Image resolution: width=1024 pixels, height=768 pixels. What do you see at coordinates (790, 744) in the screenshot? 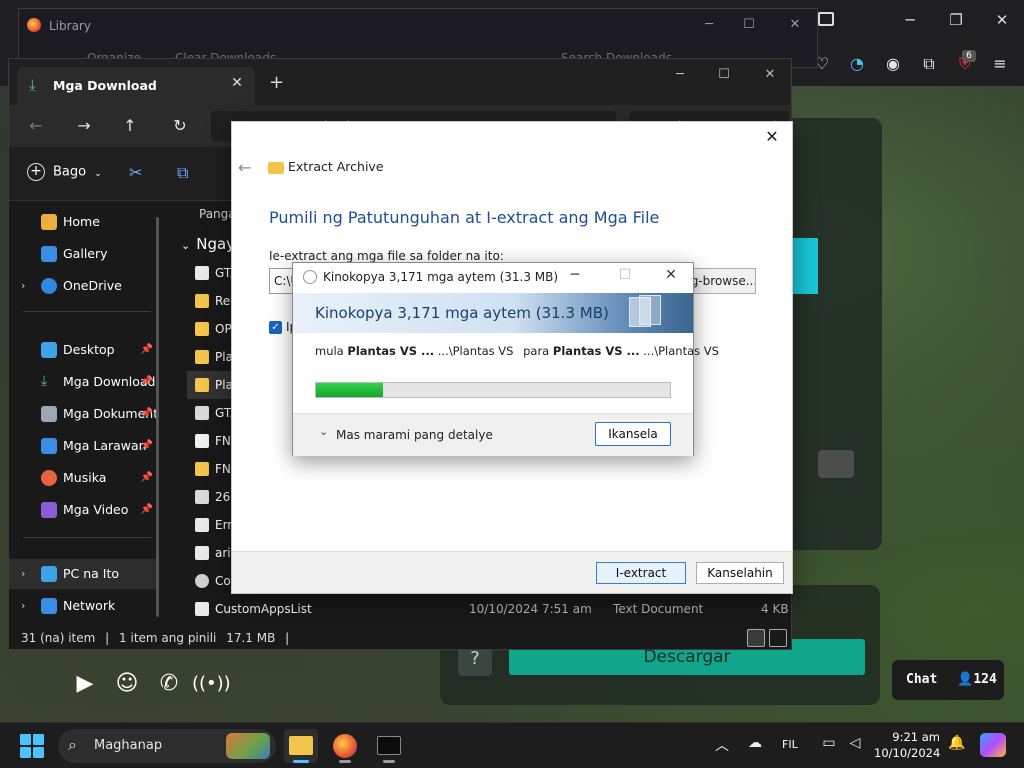
I see `language-indicator: FIL` at bounding box center [790, 744].